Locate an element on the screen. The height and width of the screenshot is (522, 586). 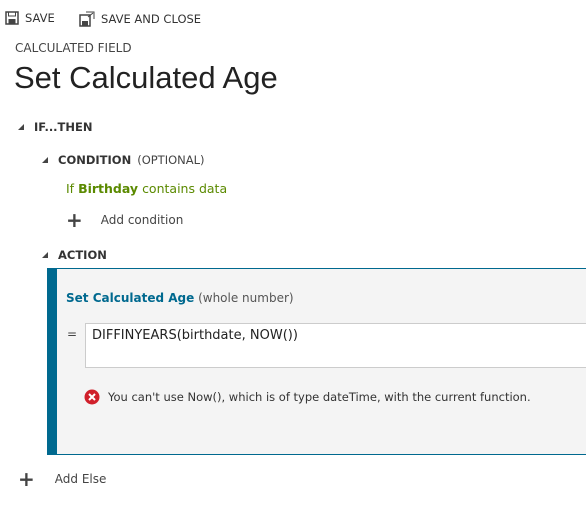
save-and-close-label: SAVE AND CLOSE is located at coordinates (151, 19).